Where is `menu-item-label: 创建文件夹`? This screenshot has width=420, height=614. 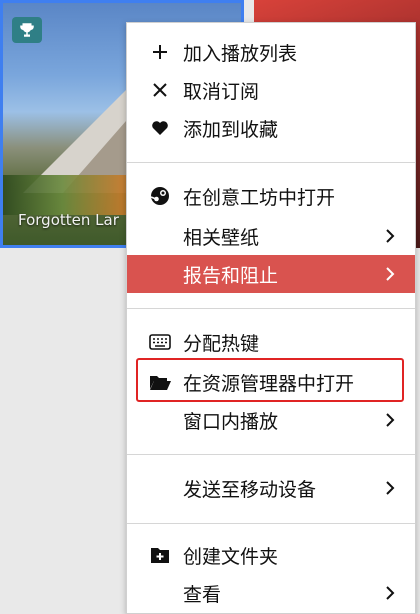 menu-item-label: 创建文件夹 is located at coordinates (231, 556).